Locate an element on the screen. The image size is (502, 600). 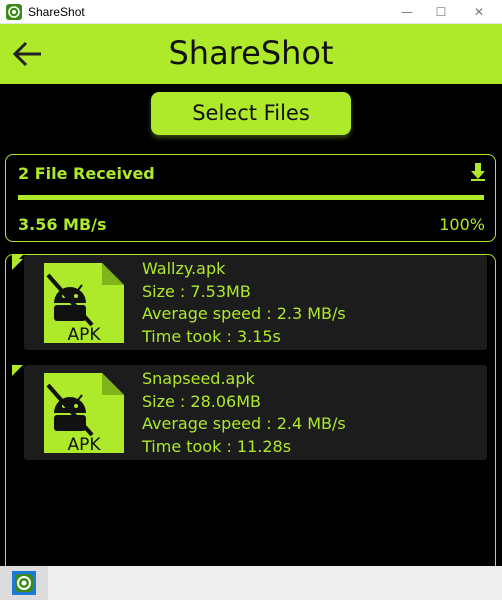
download-arrow-icon is located at coordinates (478, 172).